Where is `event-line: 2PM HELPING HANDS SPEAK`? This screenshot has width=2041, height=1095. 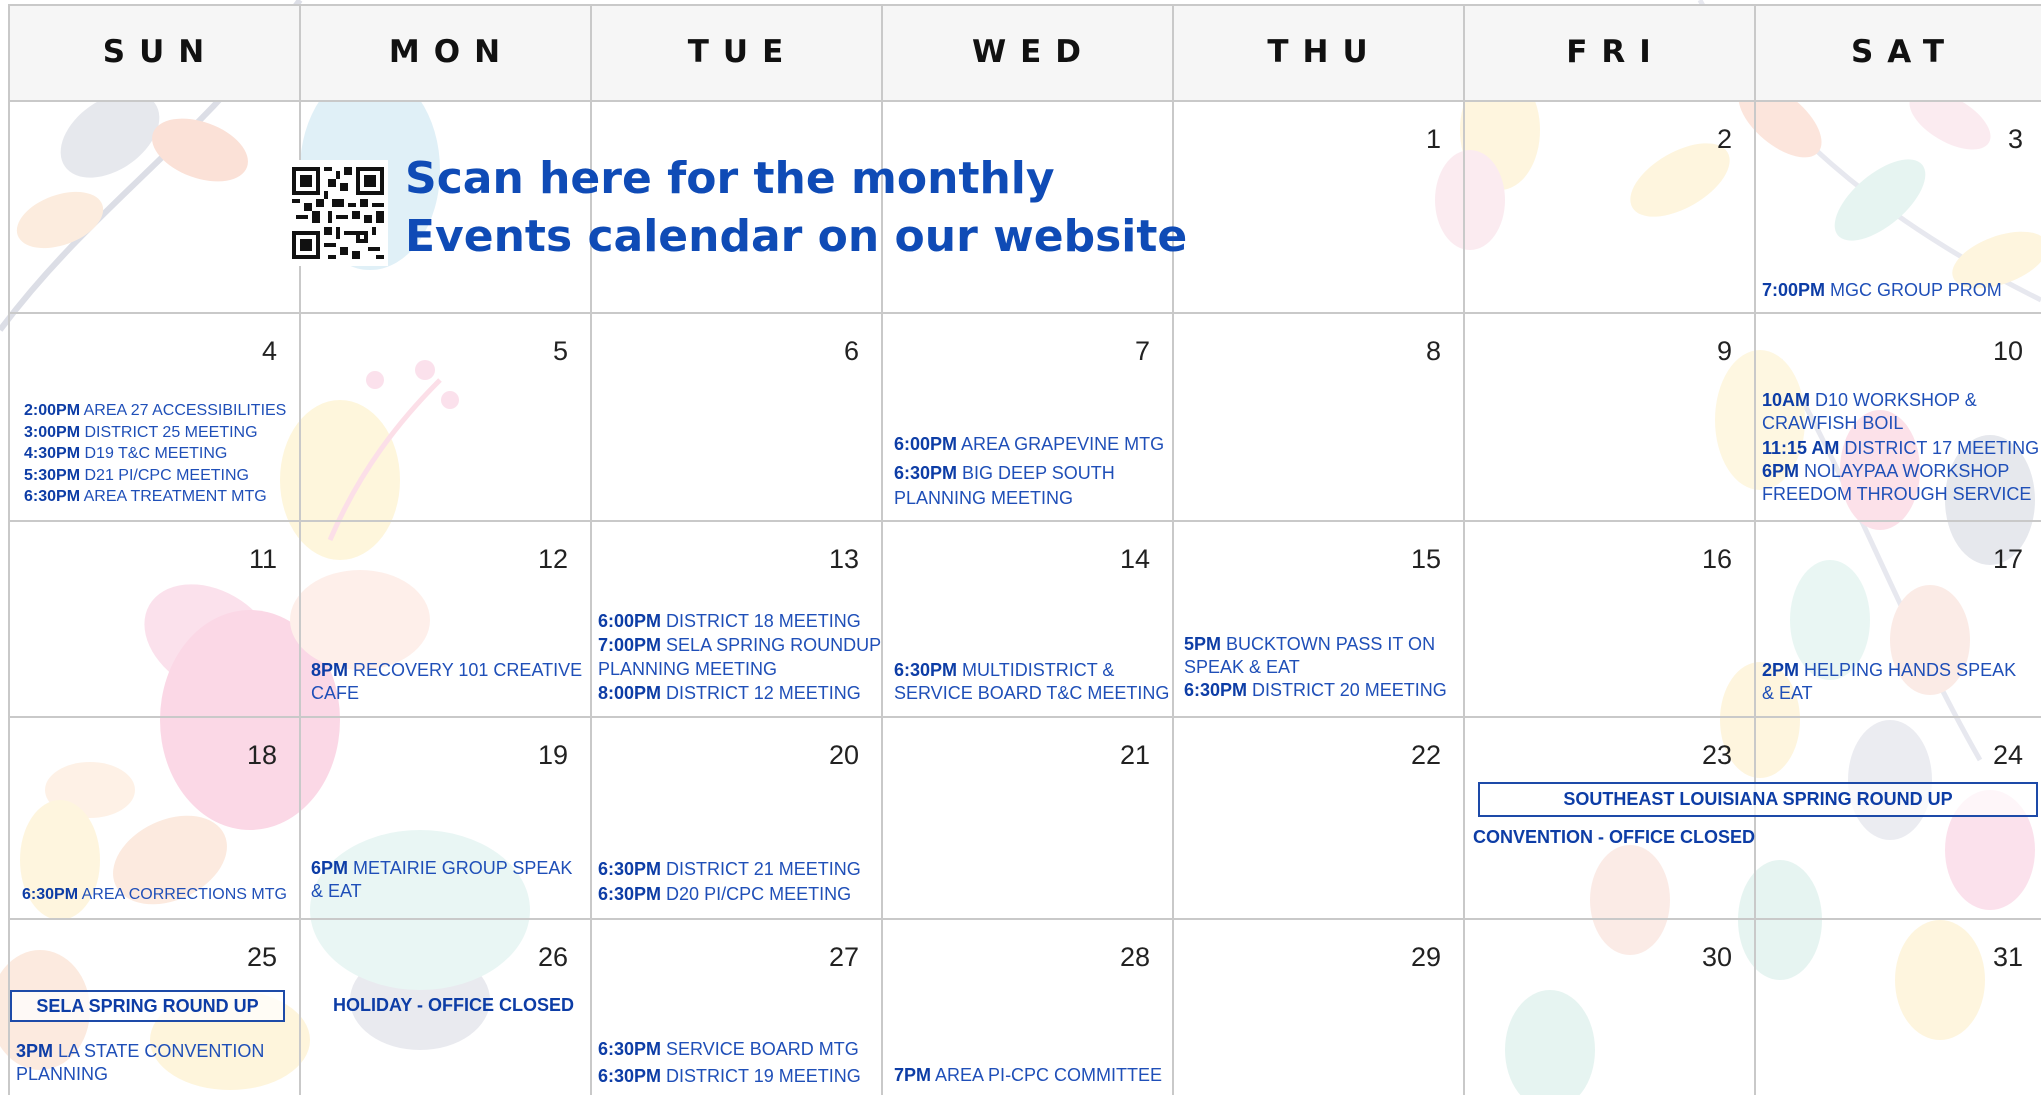
event-line: 2PM HELPING HANDS SPEAK is located at coordinates (1889, 670).